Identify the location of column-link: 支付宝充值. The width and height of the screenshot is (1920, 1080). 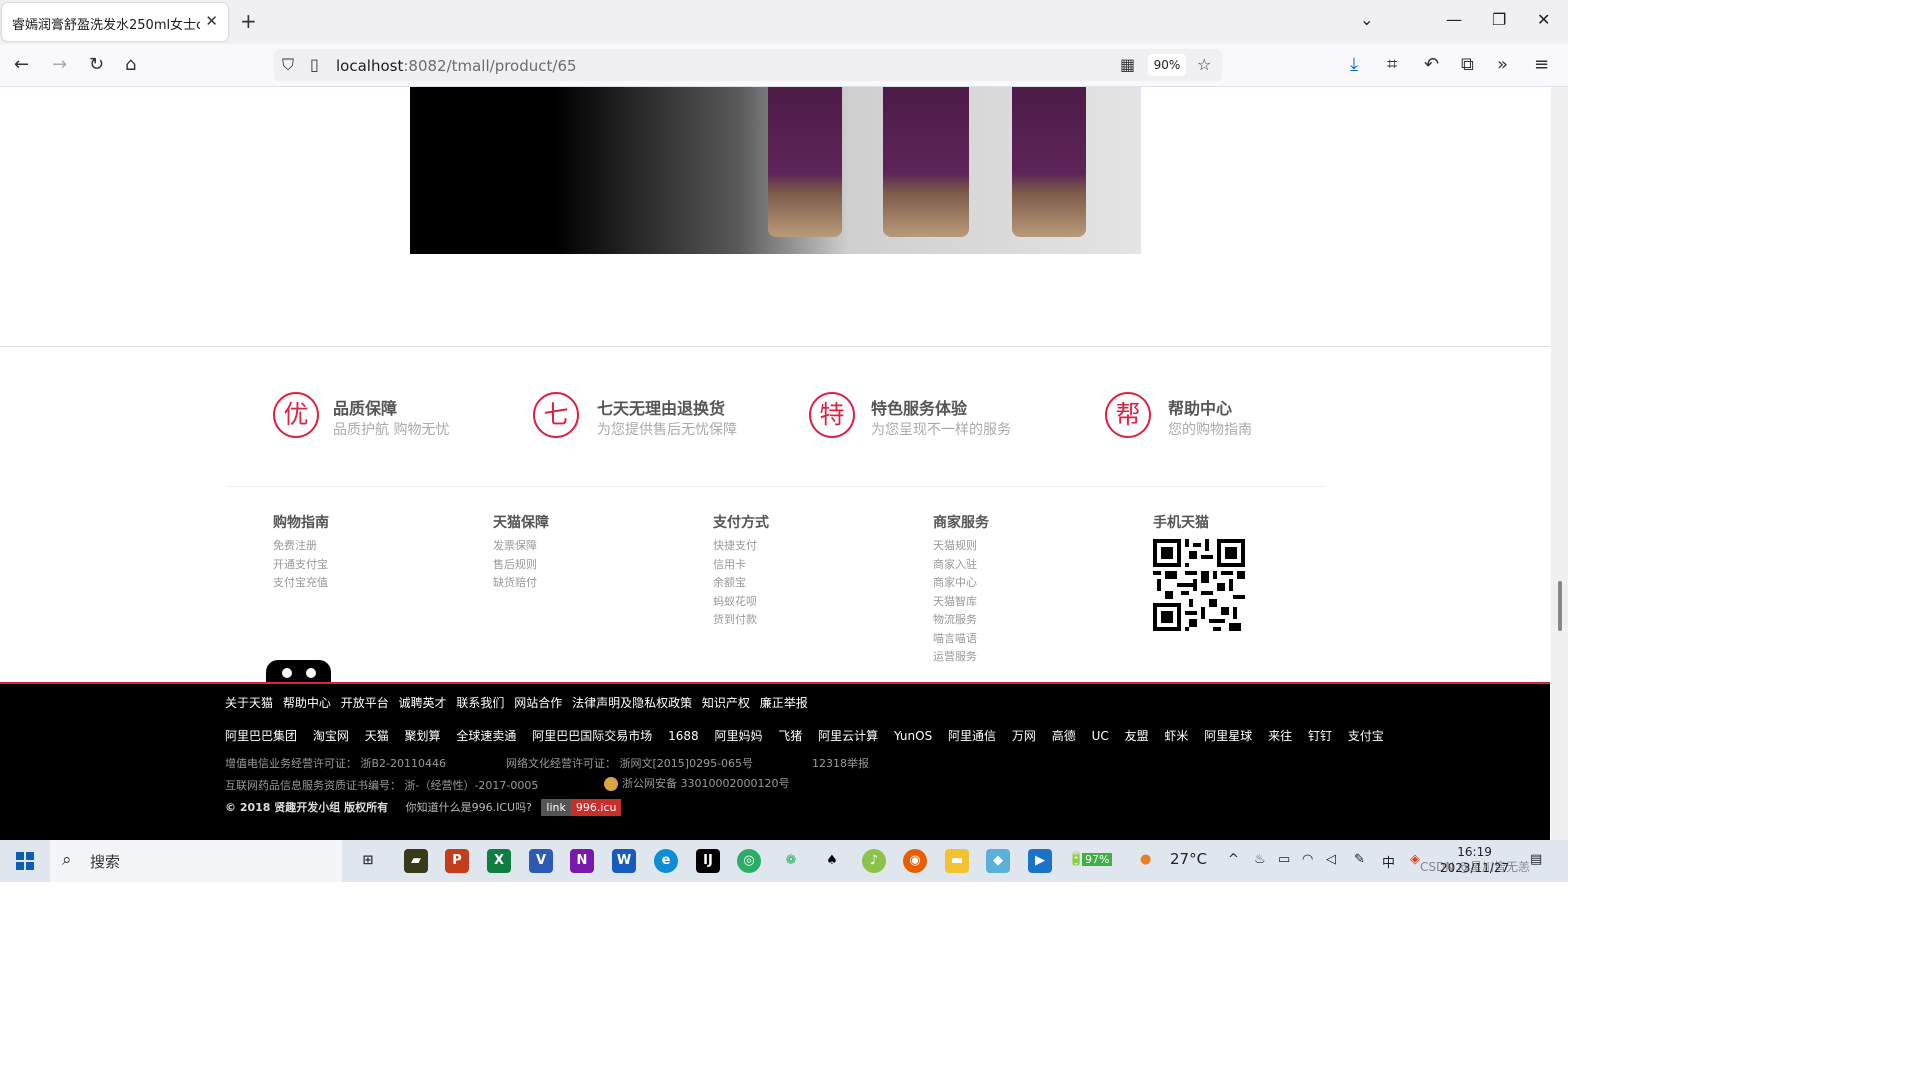
(301, 583).